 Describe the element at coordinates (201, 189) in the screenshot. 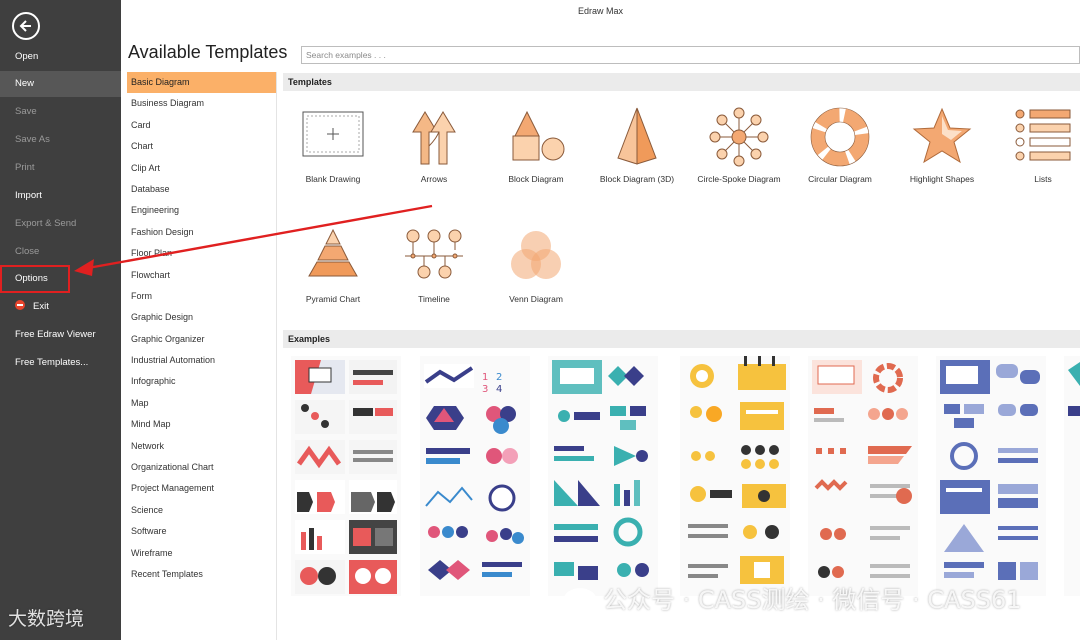

I see `category-database: Database` at that location.